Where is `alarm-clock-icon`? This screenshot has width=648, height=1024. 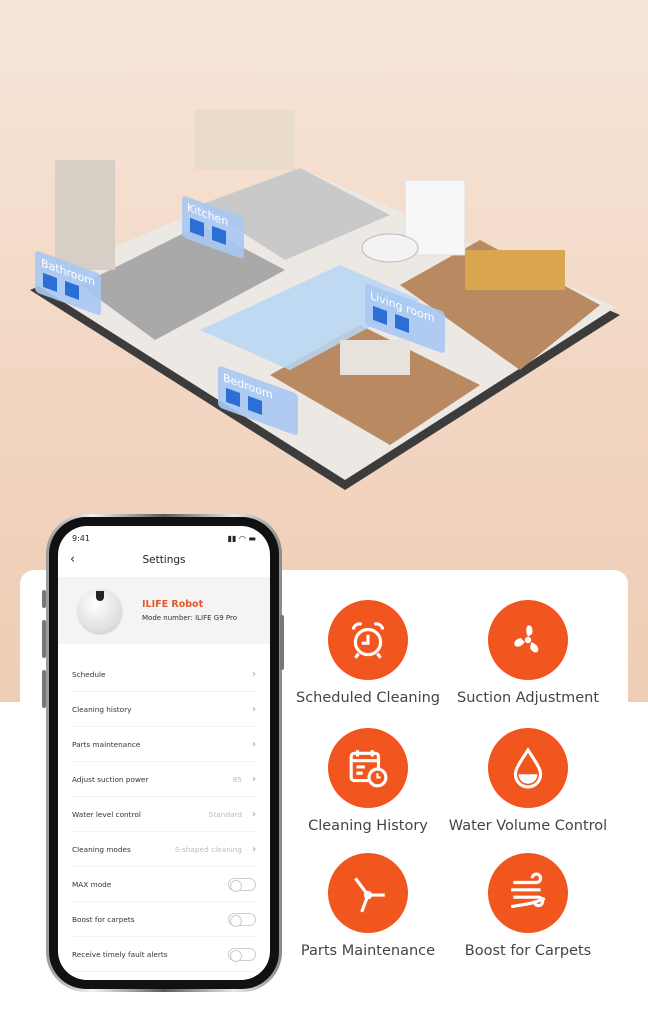 alarm-clock-icon is located at coordinates (368, 640).